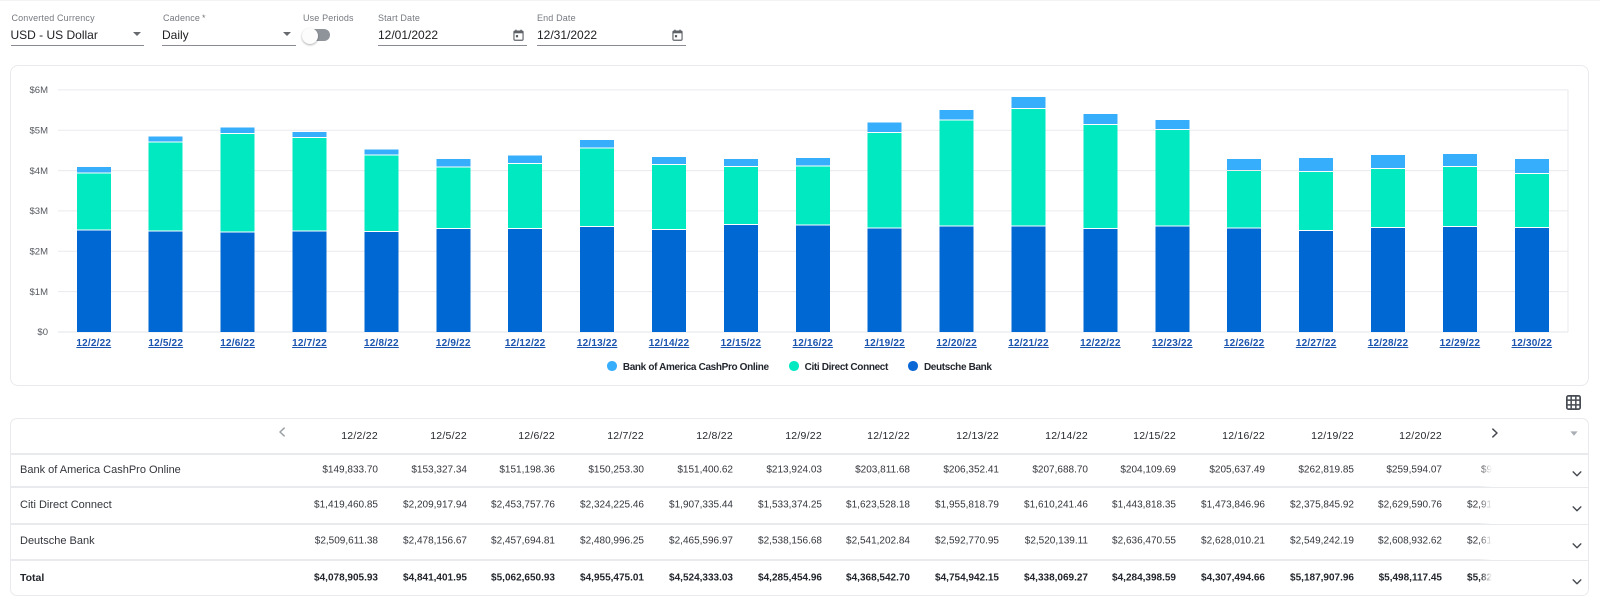 The height and width of the screenshot is (602, 1600). What do you see at coordinates (741, 343) in the screenshot?
I see `svg-text: 12/15/22` at bounding box center [741, 343].